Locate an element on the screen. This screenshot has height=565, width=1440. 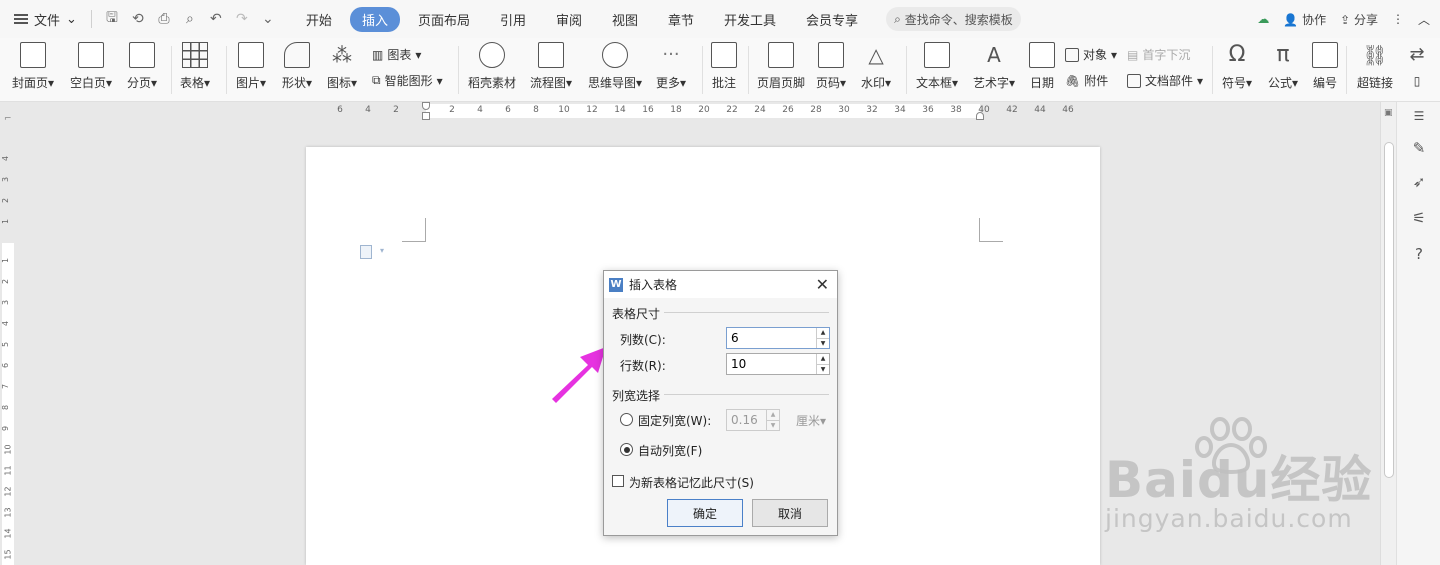
wordart-button: A 艺术字▾ is located at coordinates (994, 66).